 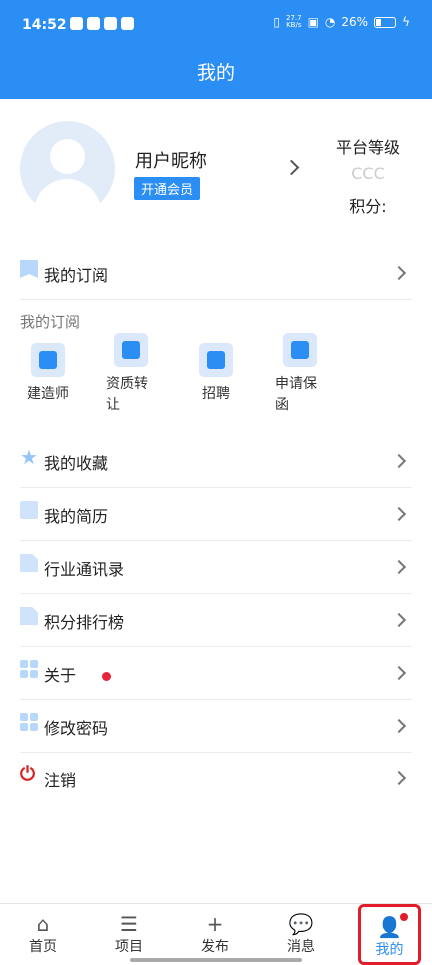 I want to click on person-icon: 👤, so click(x=389, y=927).